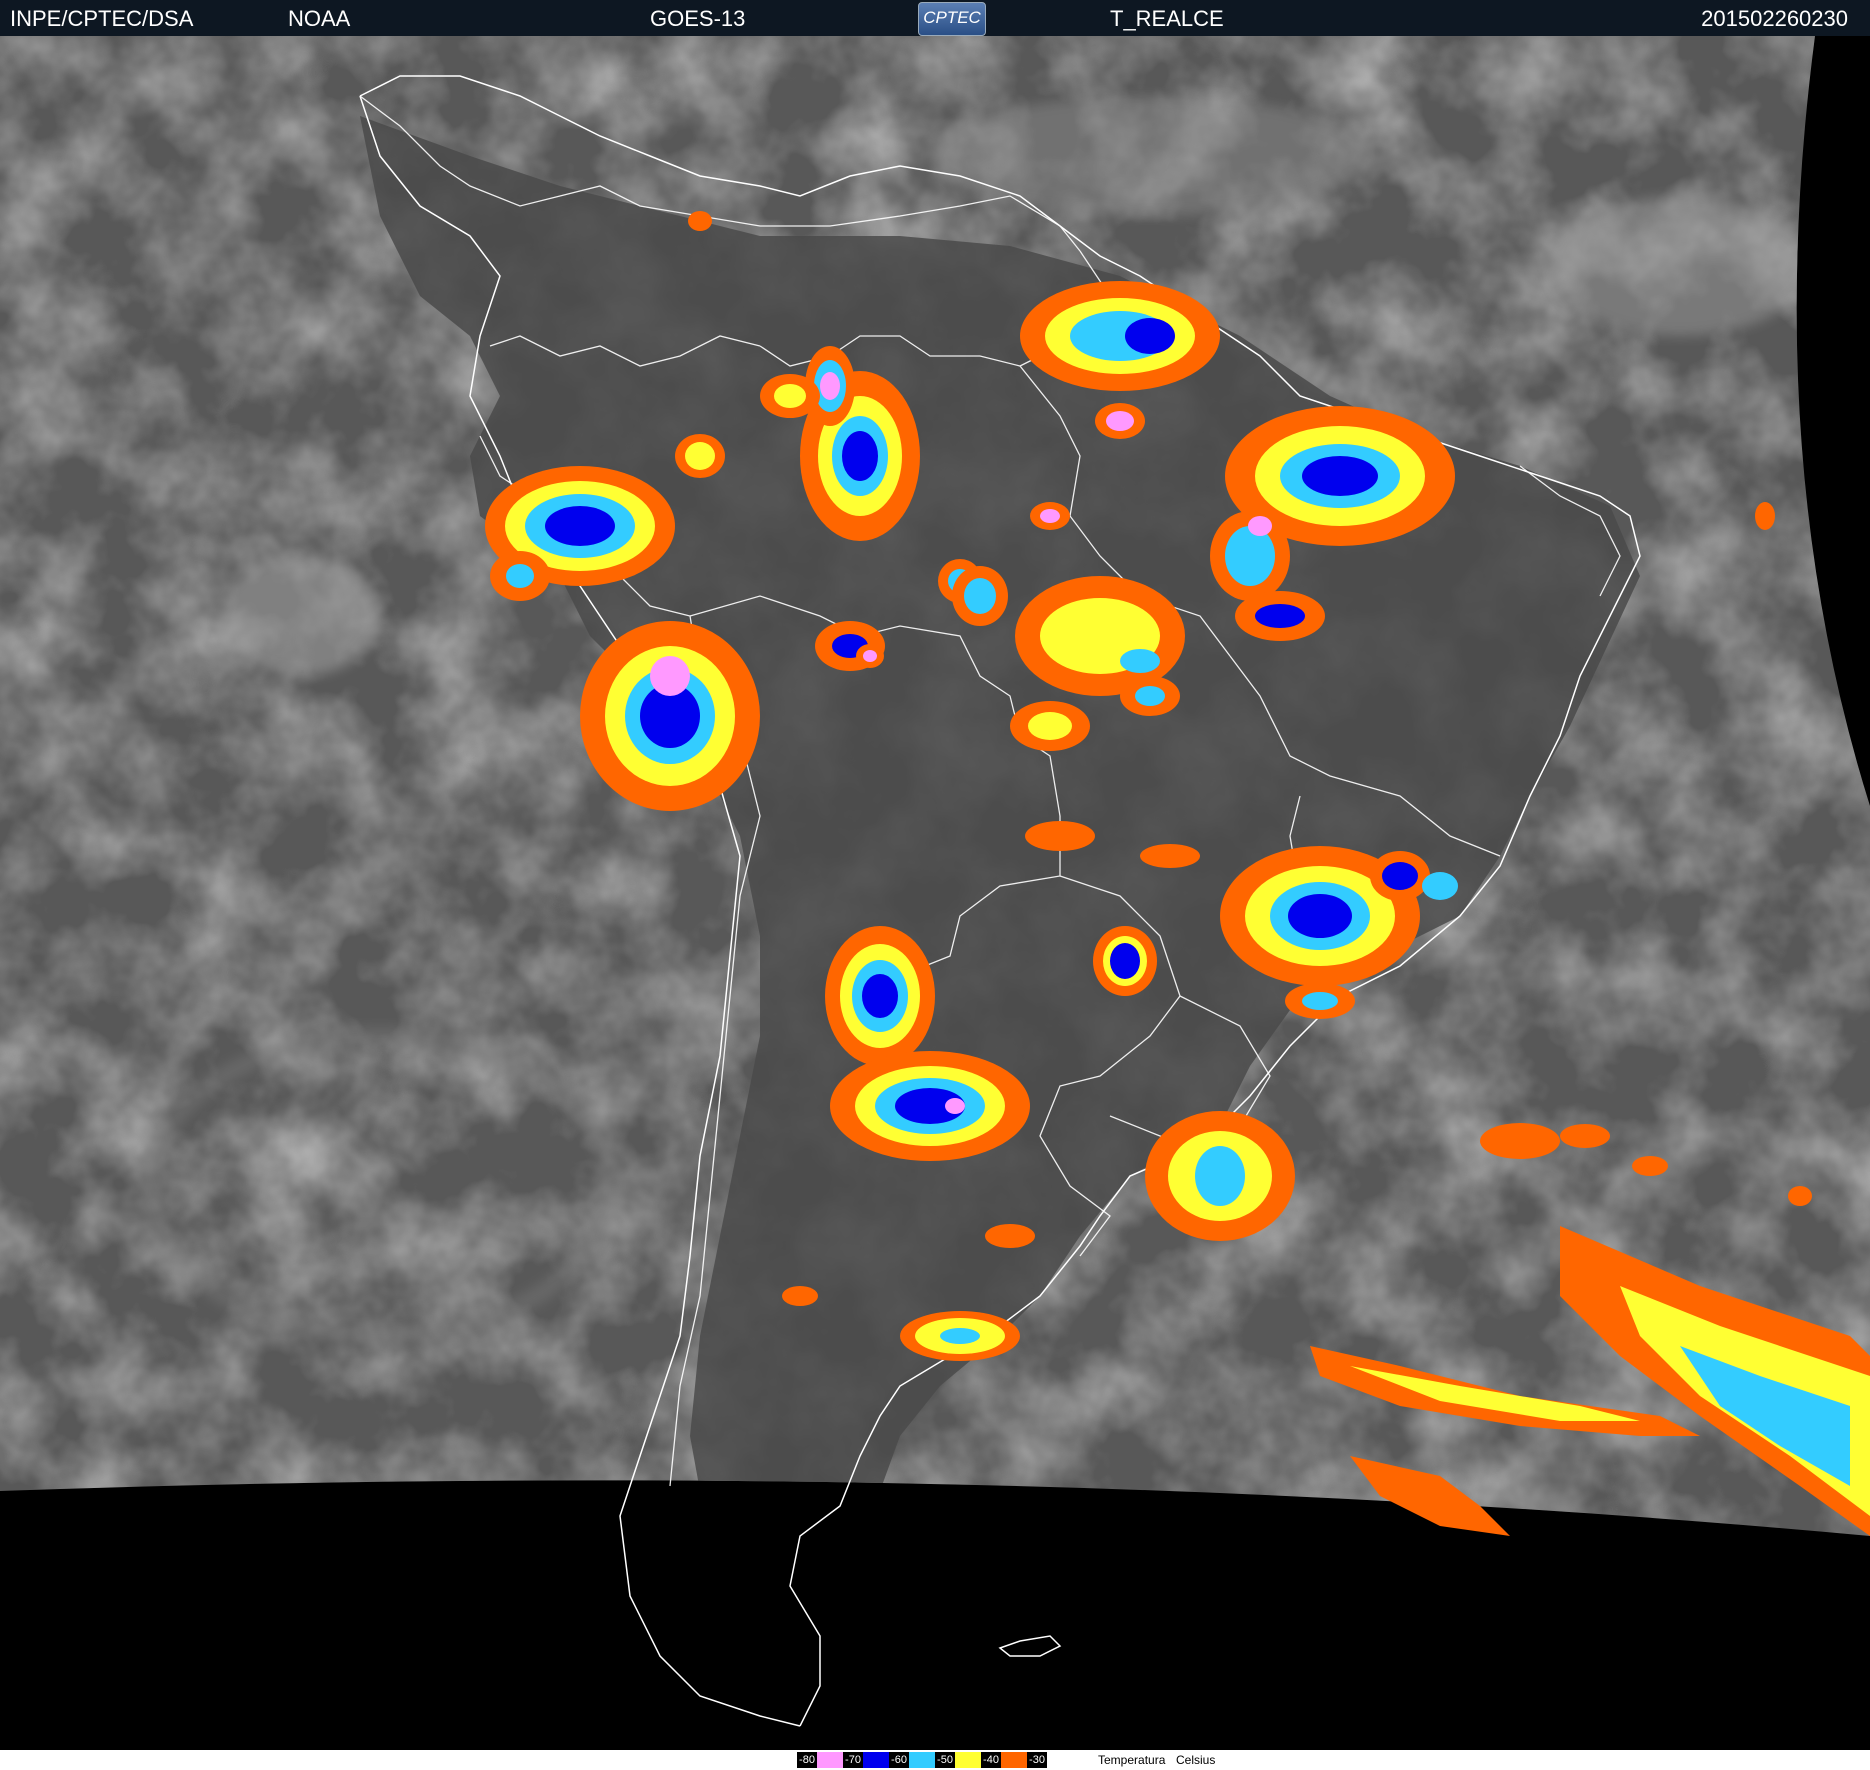 The height and width of the screenshot is (1770, 1870). Describe the element at coordinates (1680, 266) in the screenshot. I see `cloud-band-atlantic` at that location.